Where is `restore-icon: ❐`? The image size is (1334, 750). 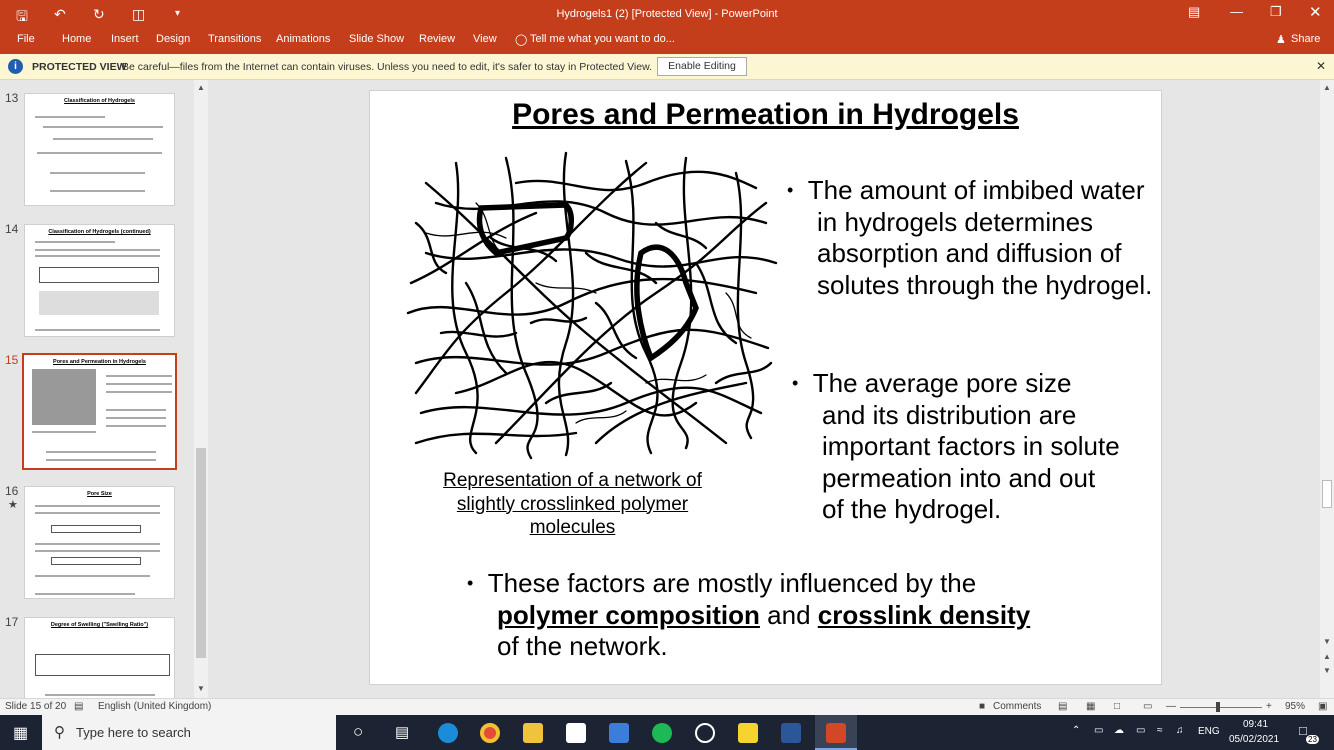
restore-icon: ❐ is located at coordinates (1276, 12).